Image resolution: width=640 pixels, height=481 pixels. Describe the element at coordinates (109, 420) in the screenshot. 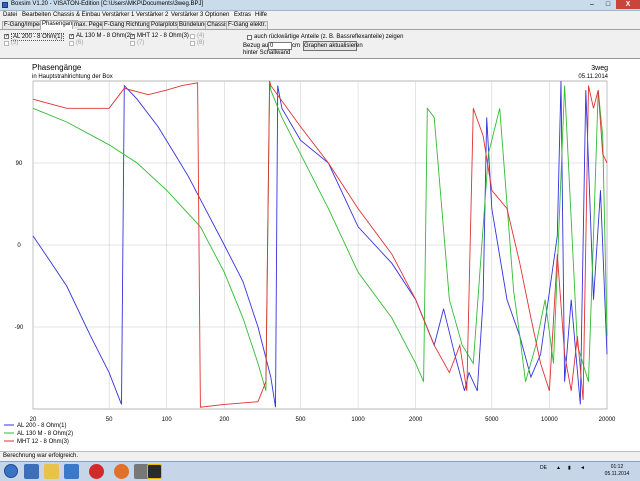

I see `x-tick-label: 50` at that location.